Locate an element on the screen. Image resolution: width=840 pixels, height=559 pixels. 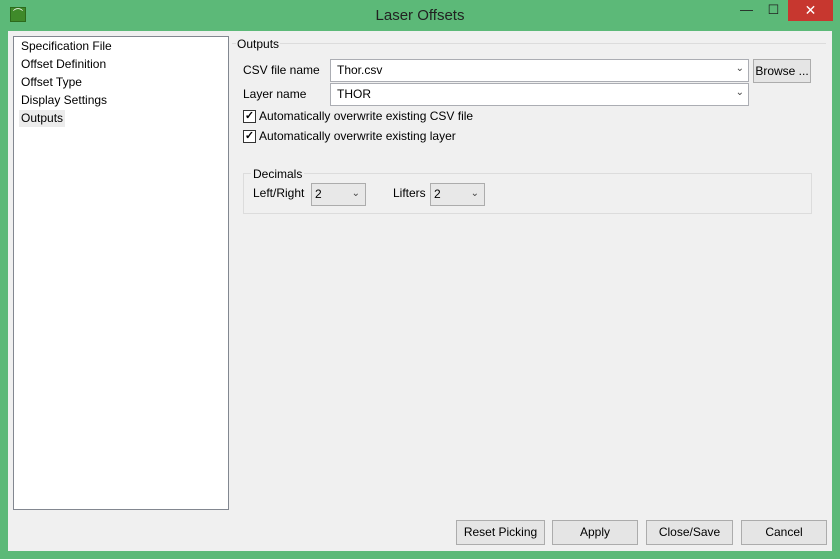
cancel-button: Cancel is located at coordinates (784, 532).